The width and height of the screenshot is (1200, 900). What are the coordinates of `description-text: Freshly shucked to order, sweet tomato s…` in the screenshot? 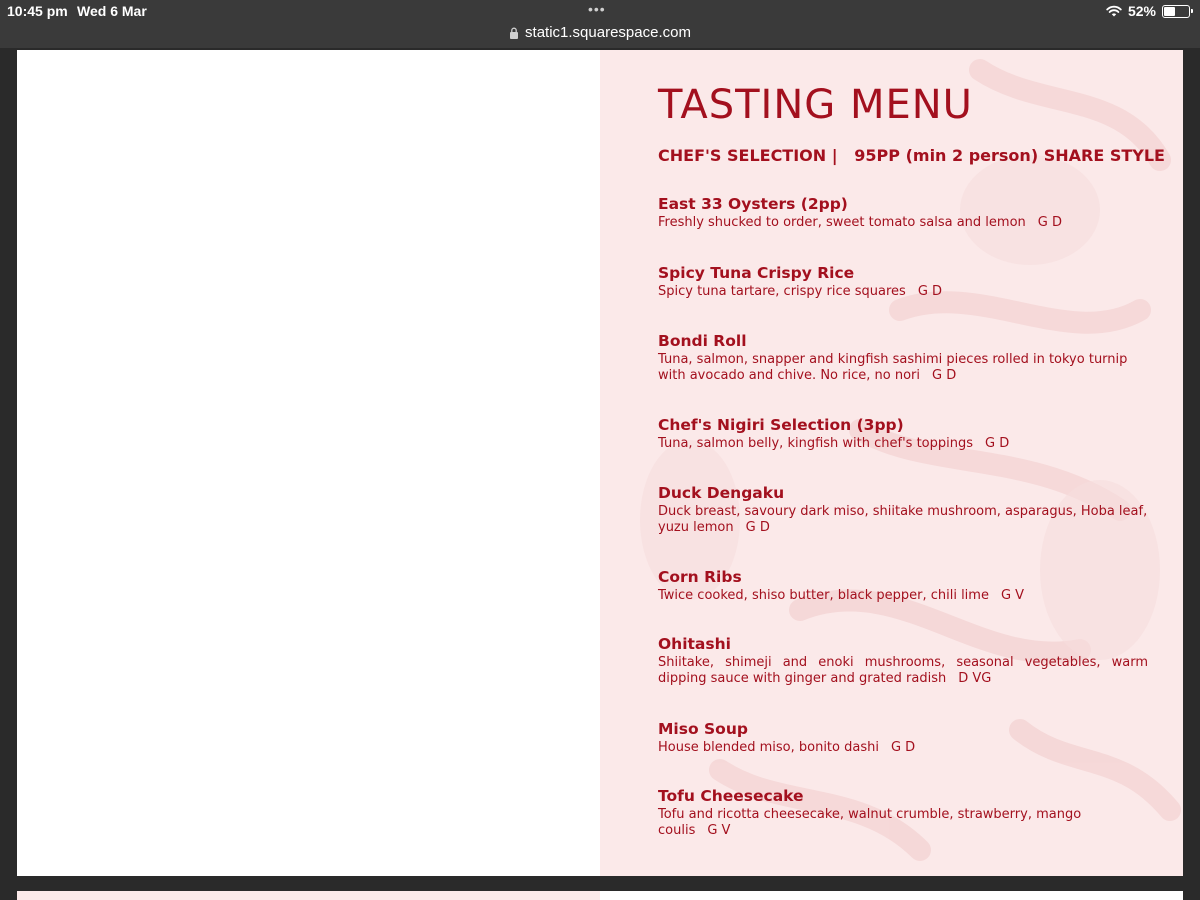 It's located at (842, 222).